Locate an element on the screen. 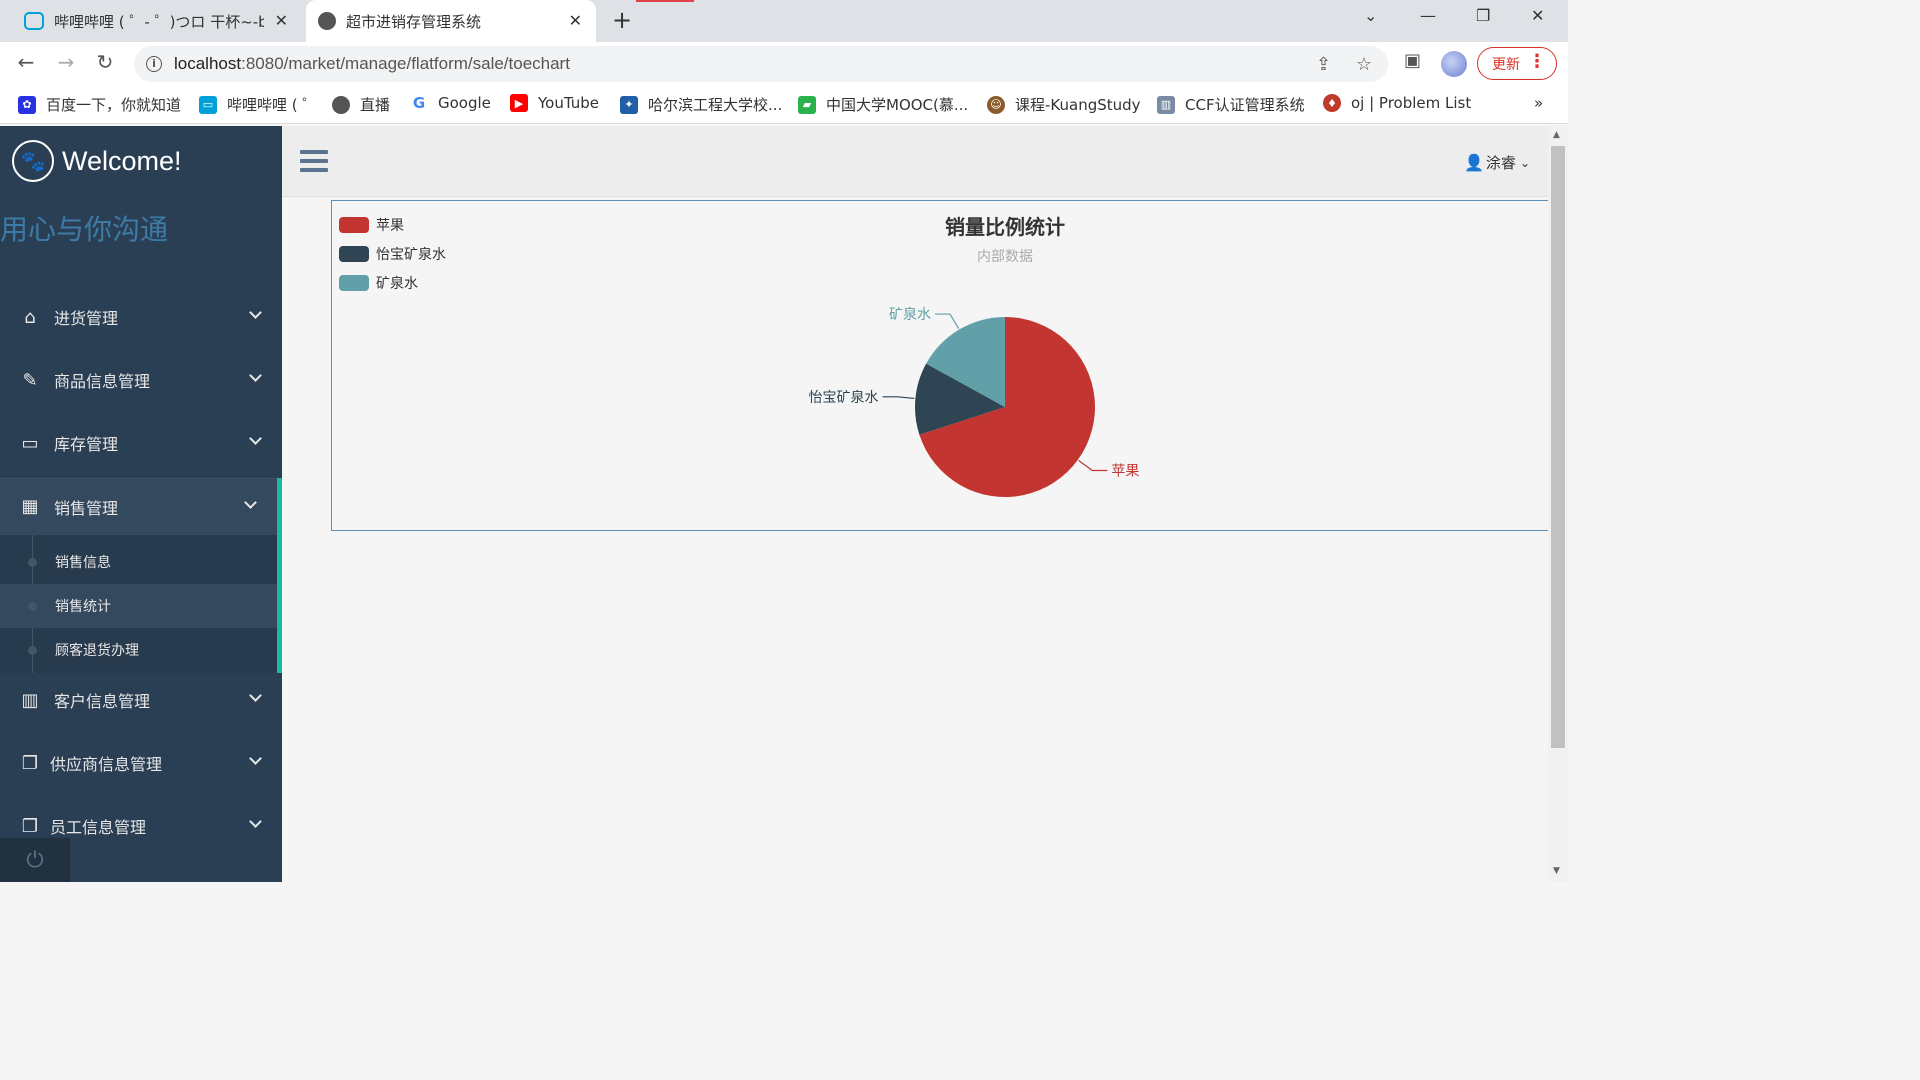 This screenshot has width=1920, height=1080. google-icon: G is located at coordinates (419, 103).